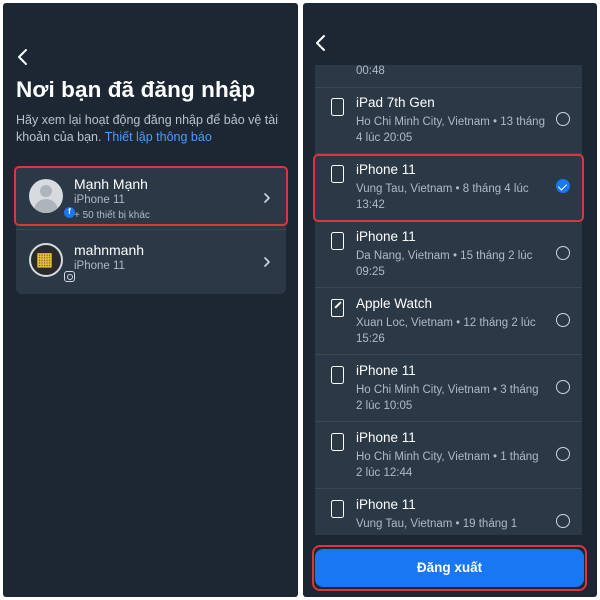  Describe the element at coordinates (337, 308) in the screenshot. I see `apple-watch-icon` at that location.